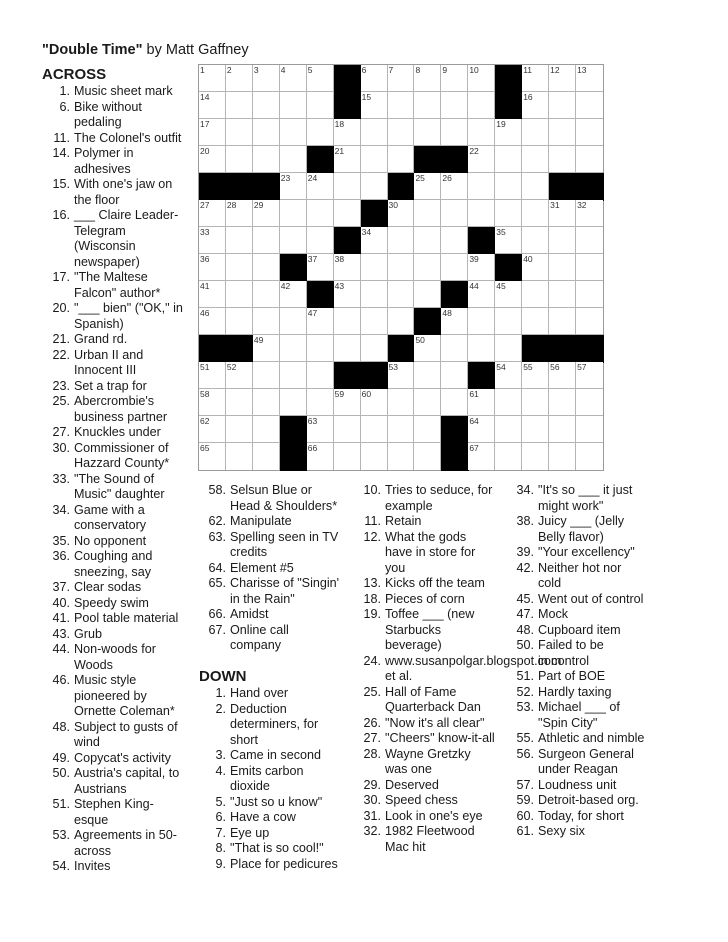 This screenshot has height=942, width=728. Describe the element at coordinates (212, 132) in the screenshot. I see `grid-cell: 17` at that location.